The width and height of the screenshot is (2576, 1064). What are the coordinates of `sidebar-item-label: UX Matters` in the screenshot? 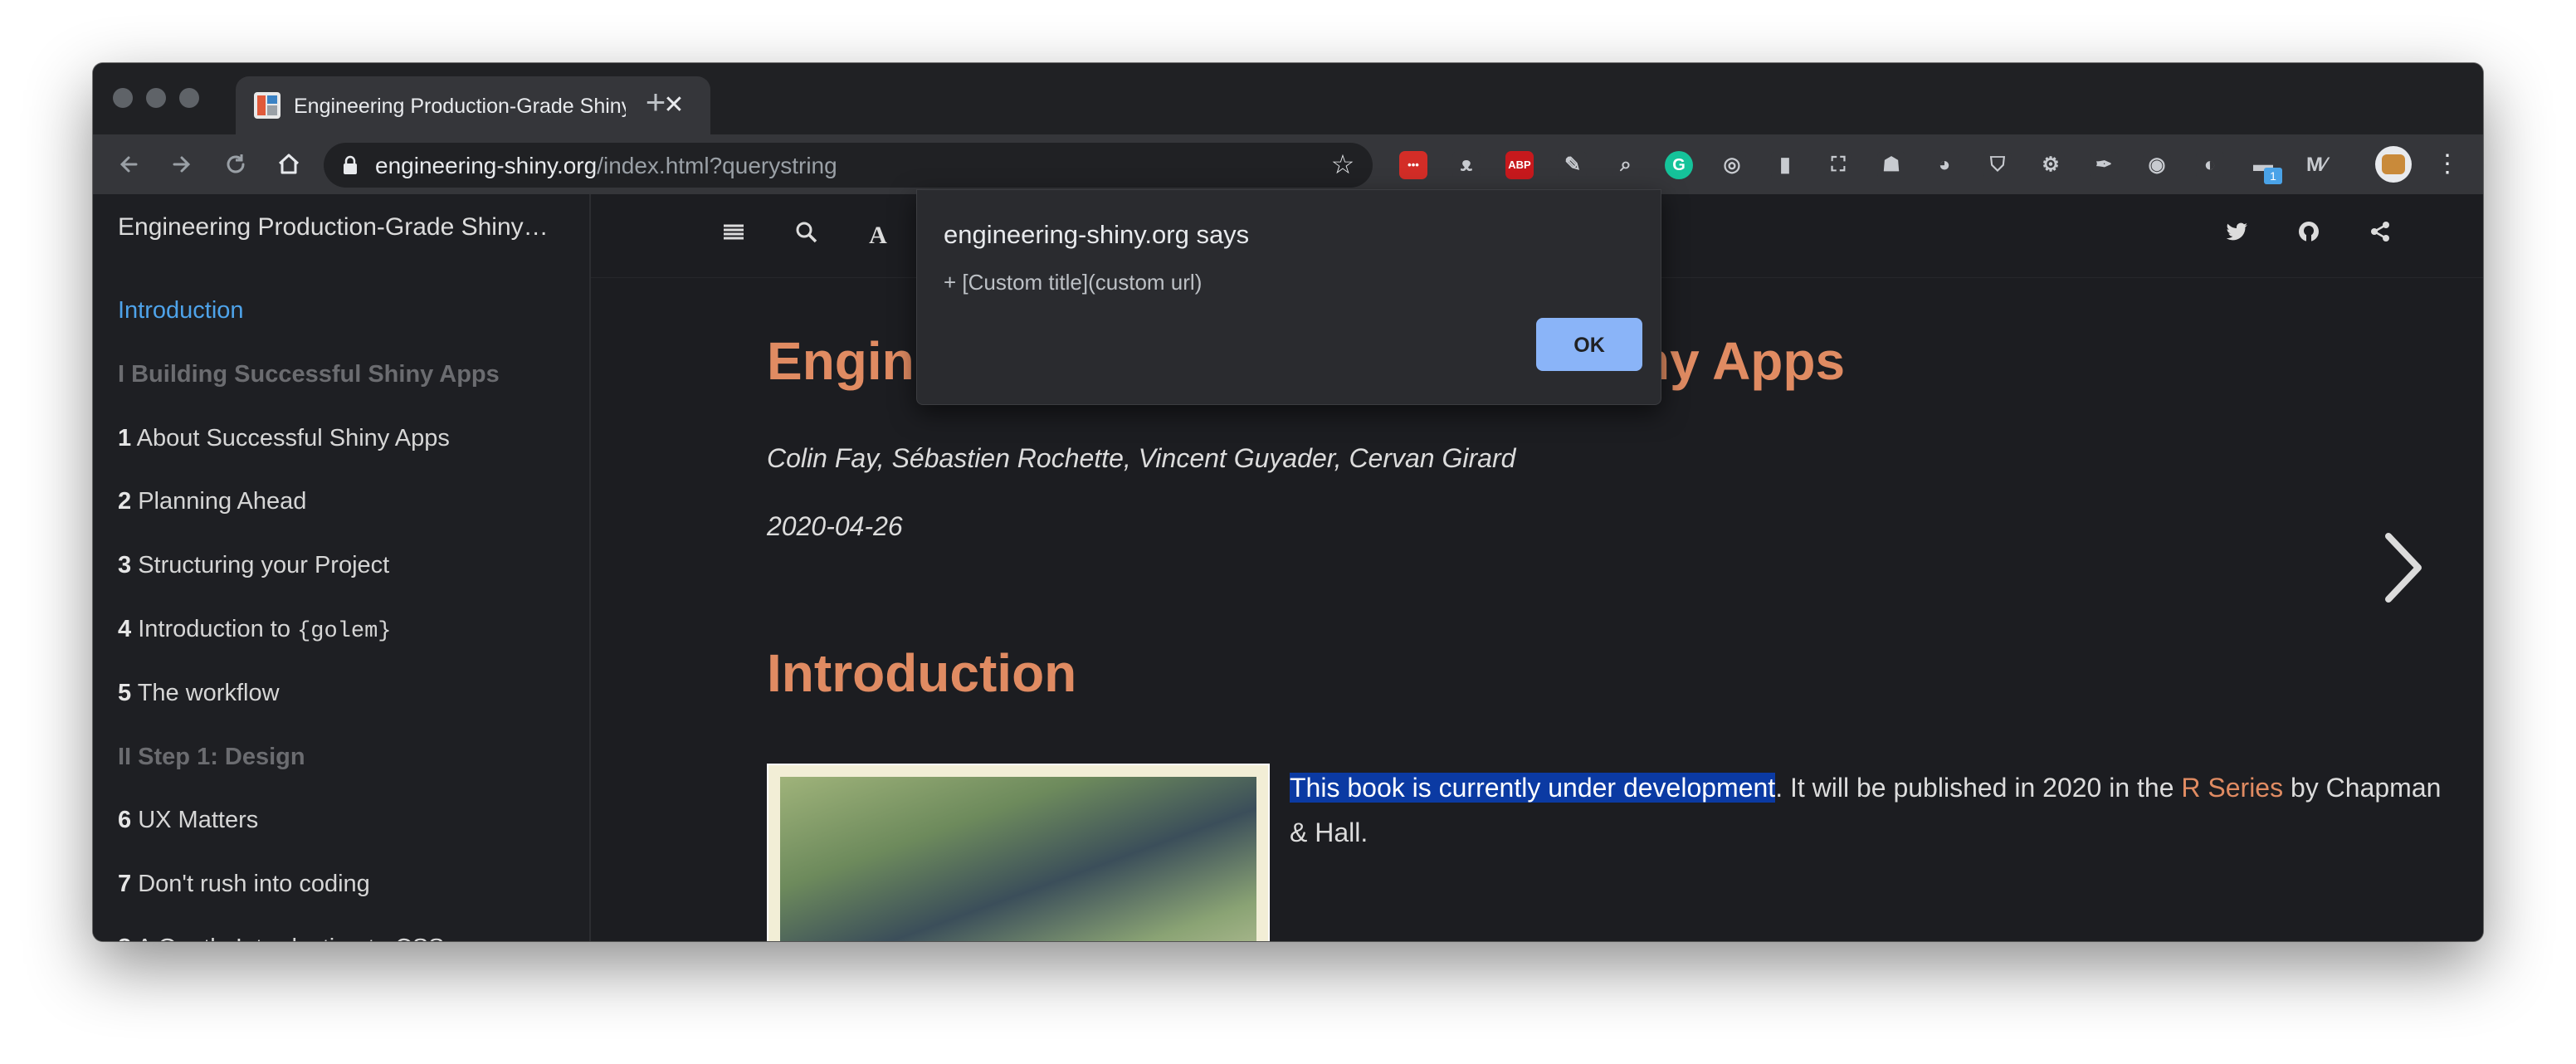 It's located at (199, 820).